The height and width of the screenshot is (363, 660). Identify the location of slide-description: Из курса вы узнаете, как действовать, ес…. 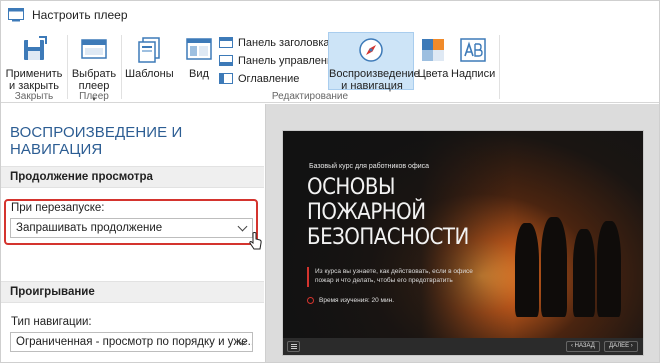
(394, 276).